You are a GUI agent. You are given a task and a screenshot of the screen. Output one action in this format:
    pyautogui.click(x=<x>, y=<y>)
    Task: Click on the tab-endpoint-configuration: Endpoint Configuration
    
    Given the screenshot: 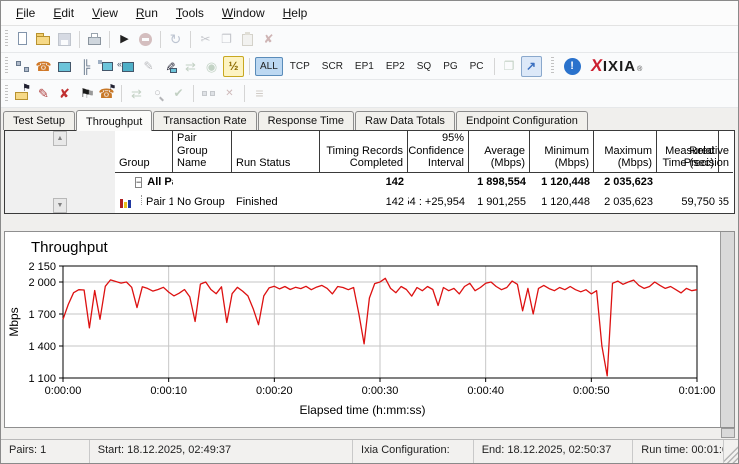 What is the action you would take?
    pyautogui.click(x=521, y=120)
    